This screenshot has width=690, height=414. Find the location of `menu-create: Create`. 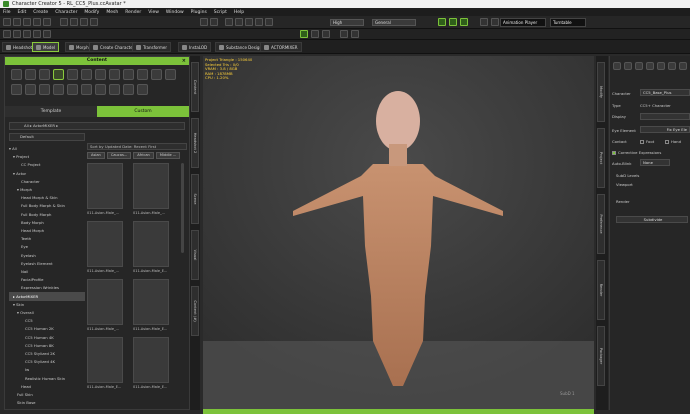

menu-create: Create is located at coordinates (40, 12).